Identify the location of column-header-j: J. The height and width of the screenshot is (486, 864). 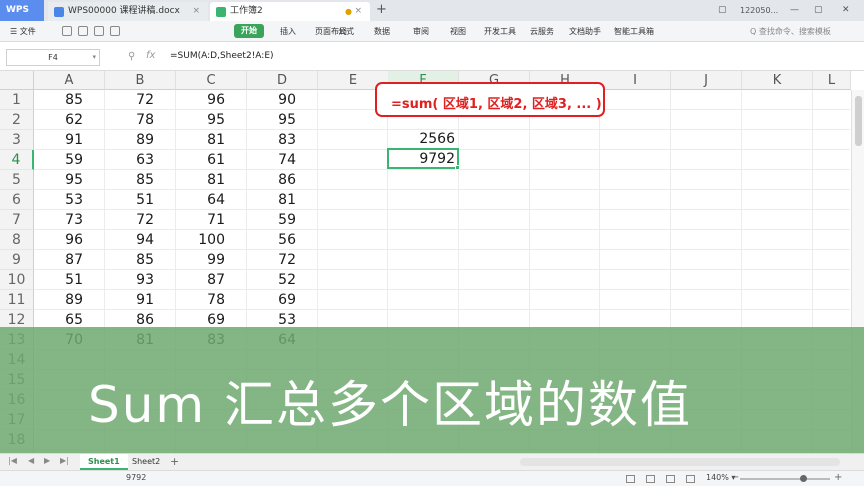
(706, 80).